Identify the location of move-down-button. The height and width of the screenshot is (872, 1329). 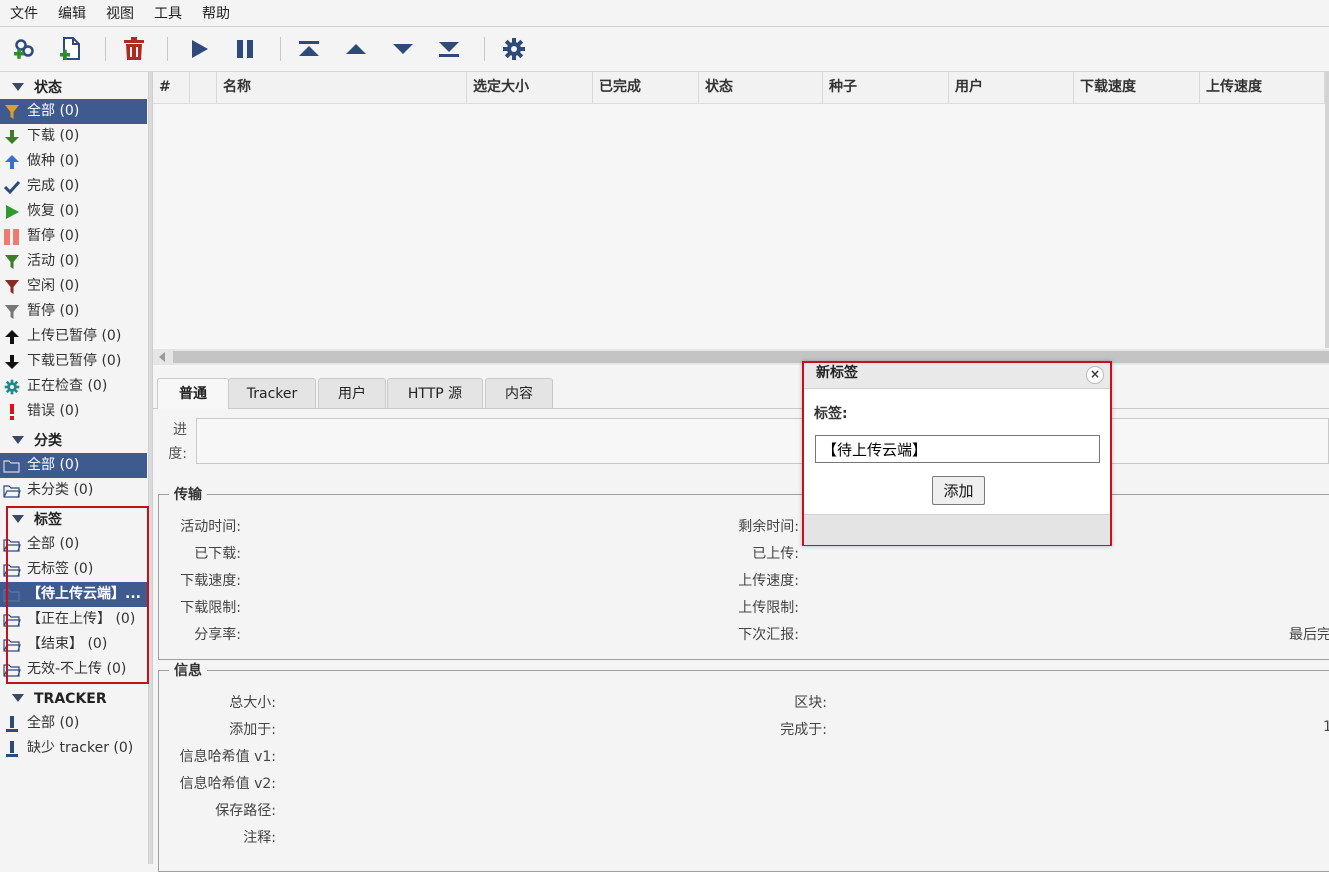
(403, 49).